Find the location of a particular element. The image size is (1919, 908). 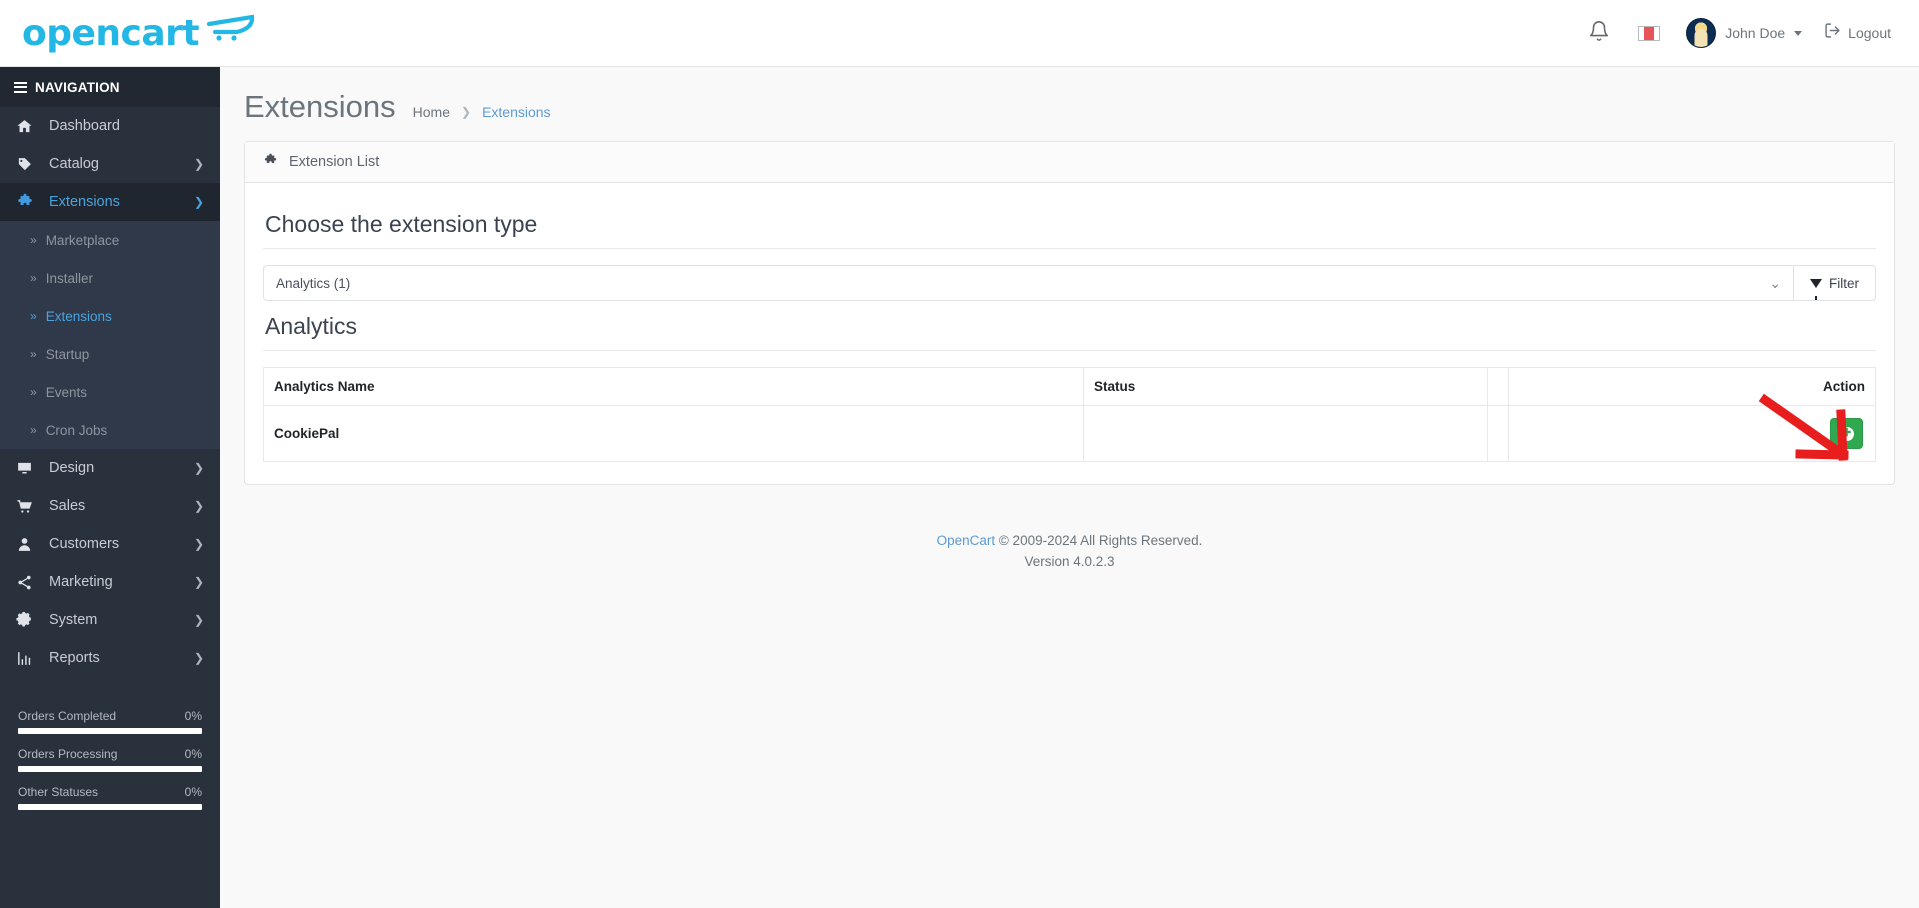

language-button is located at coordinates (1649, 33).